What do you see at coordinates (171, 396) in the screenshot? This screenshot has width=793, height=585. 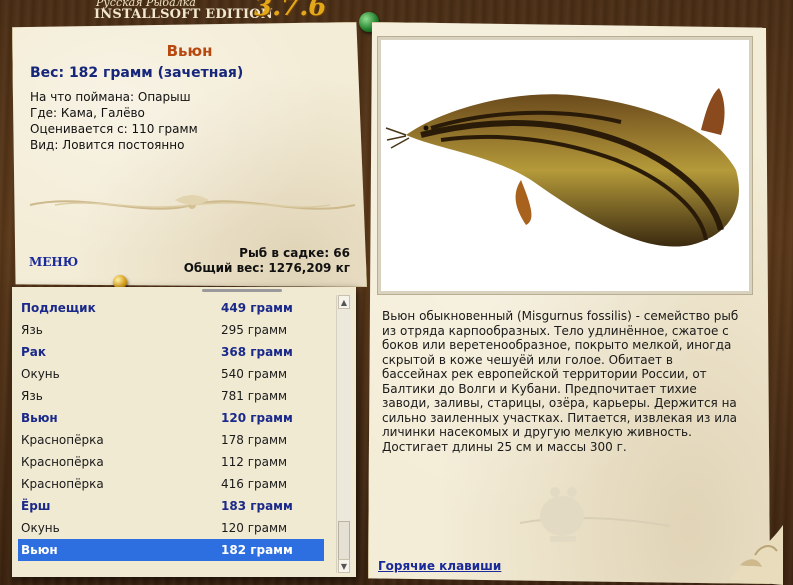 I see `list-item: Язь 781 грамм` at bounding box center [171, 396].